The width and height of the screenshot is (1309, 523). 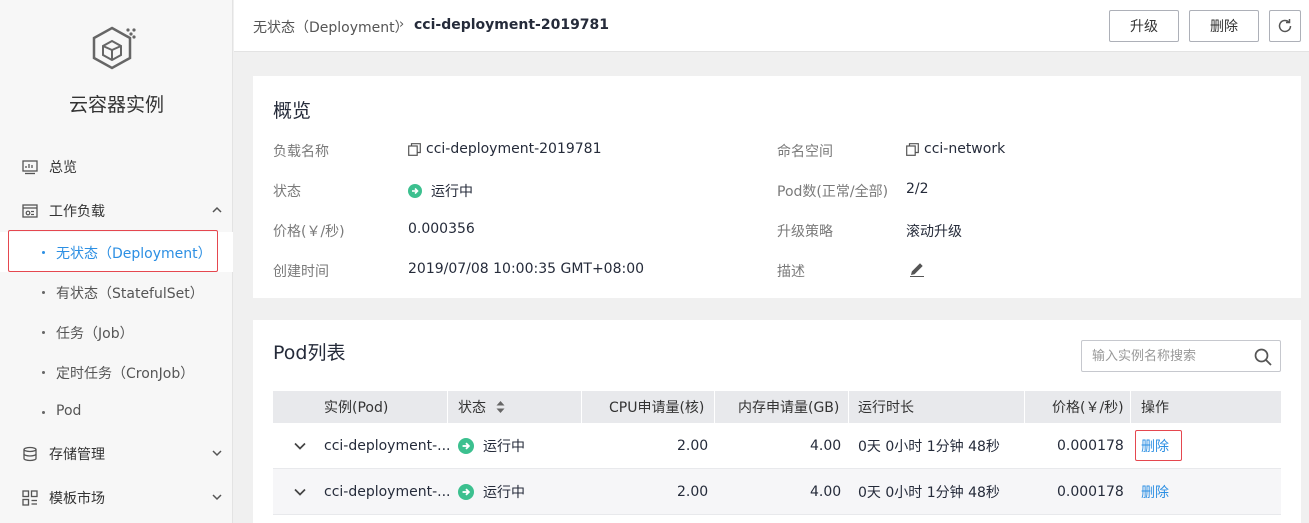 What do you see at coordinates (116, 412) in the screenshot?
I see `sidebar-subitem-pod: Pod` at bounding box center [116, 412].